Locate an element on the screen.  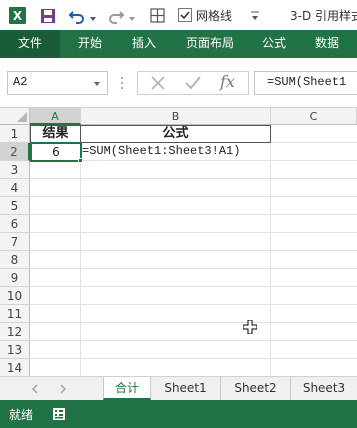
redo-icon is located at coordinates (116, 16).